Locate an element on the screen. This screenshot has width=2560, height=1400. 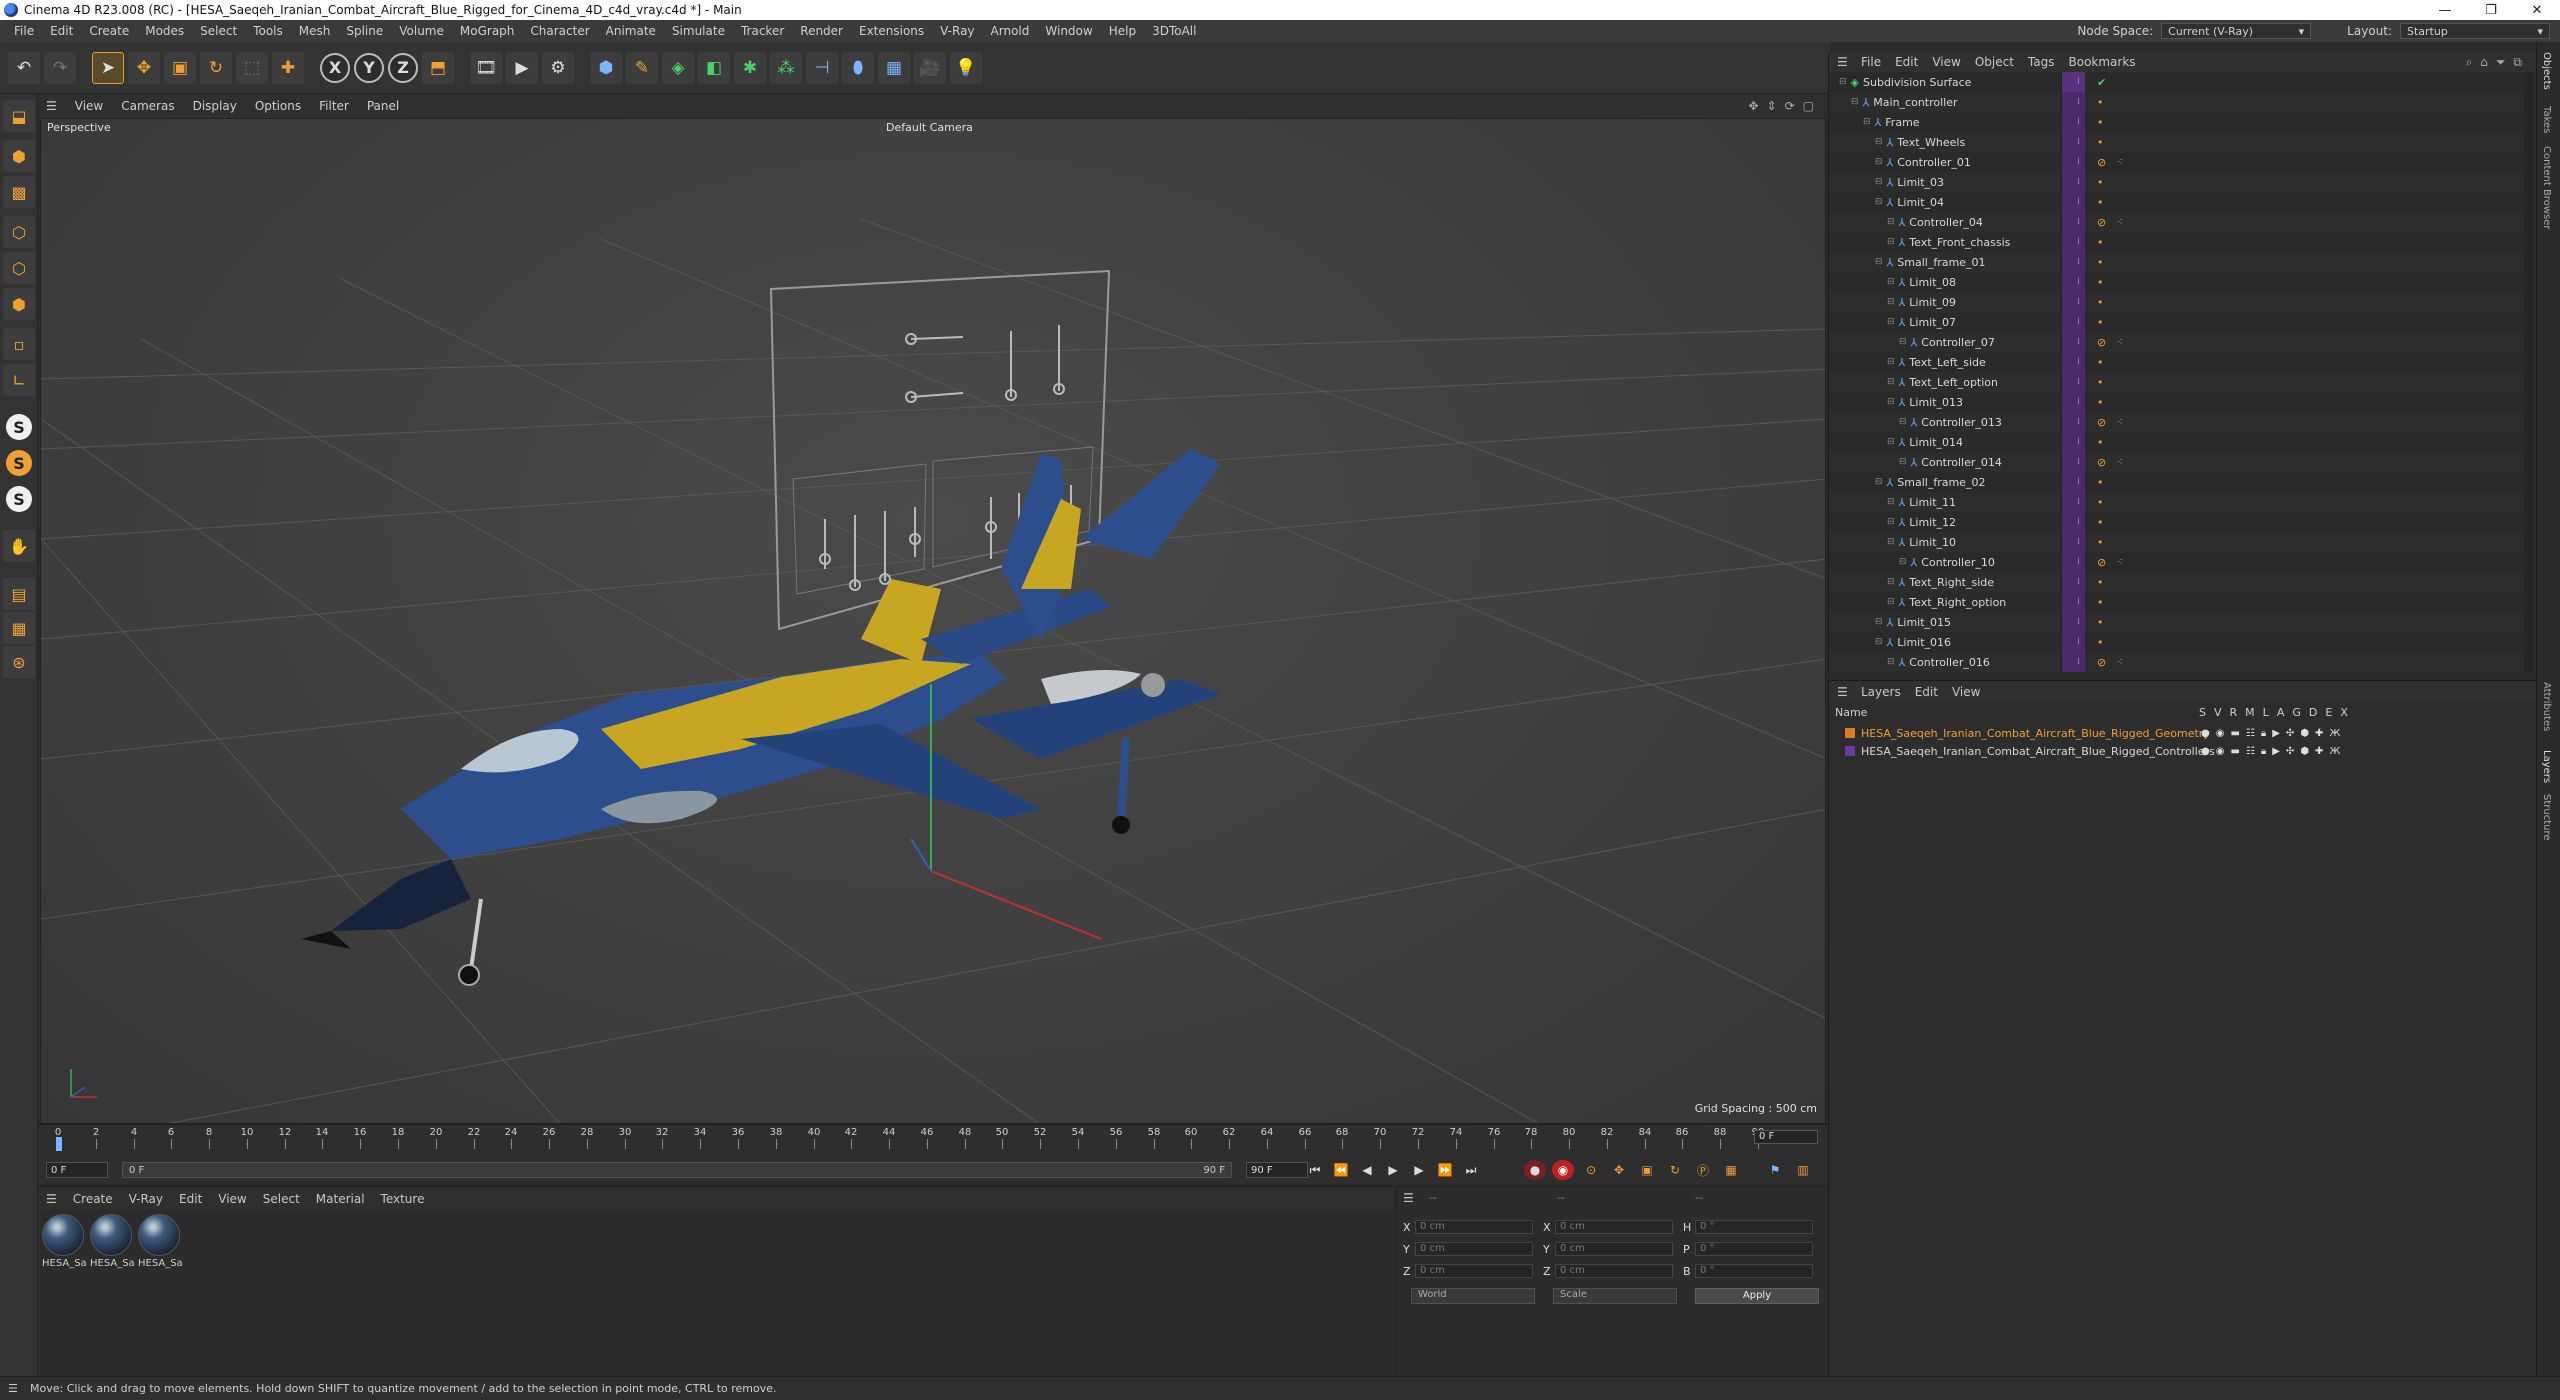
tab-attributes: Attributes is located at coordinates (2546, 706).